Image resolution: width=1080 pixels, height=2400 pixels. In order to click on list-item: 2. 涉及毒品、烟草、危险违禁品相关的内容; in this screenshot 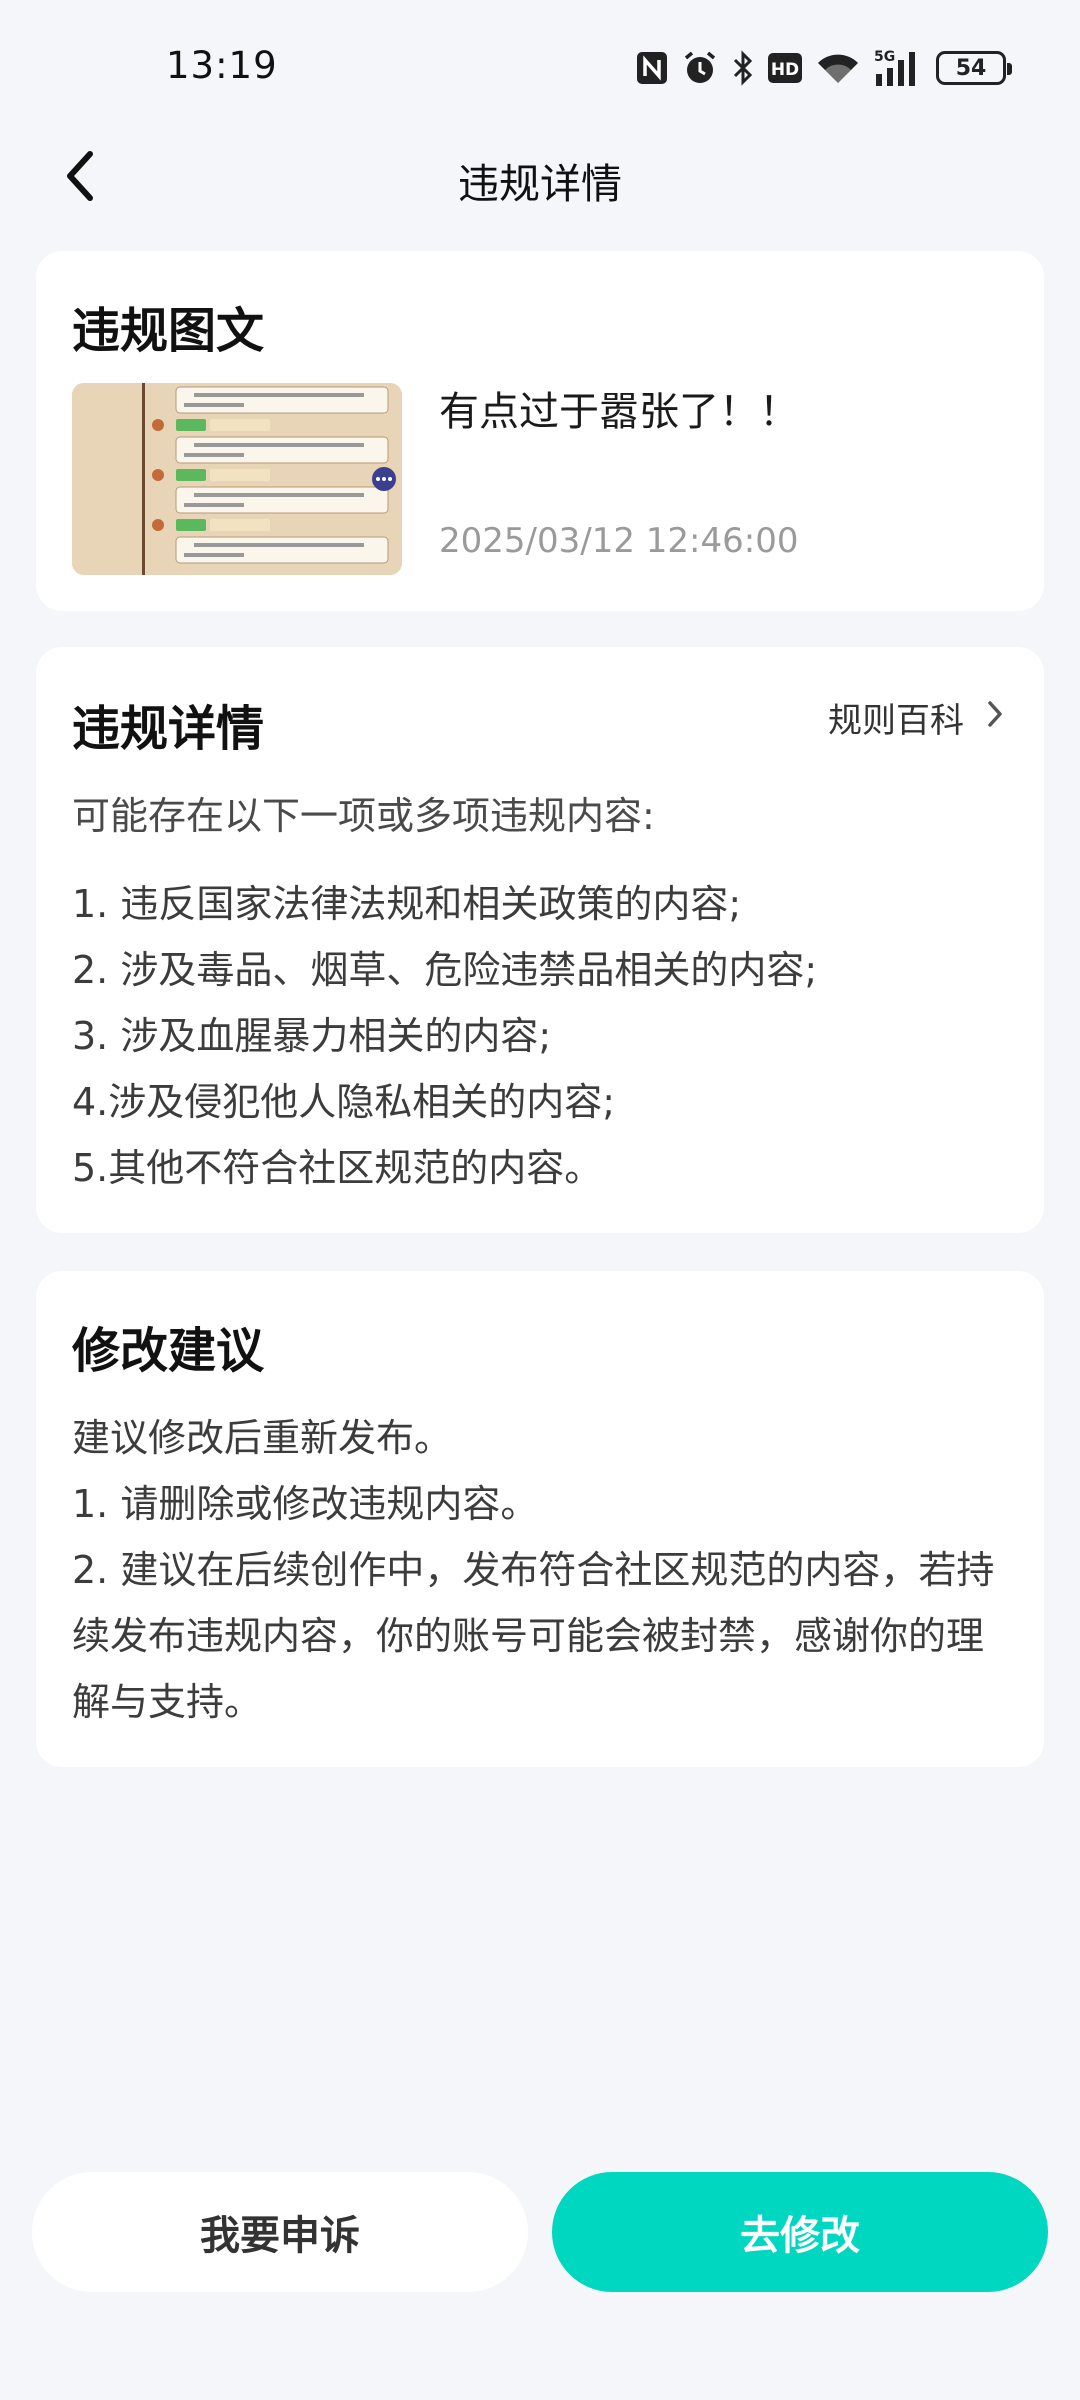, I will do `click(445, 970)`.